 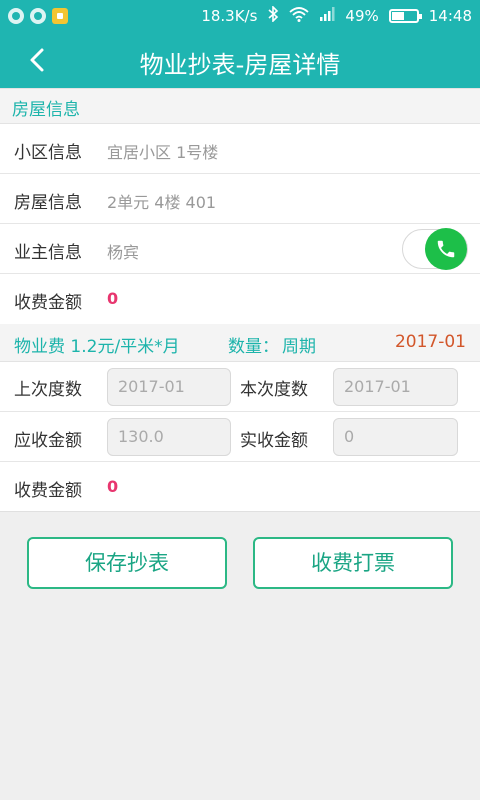 I want to click on bluetooth-icon, so click(x=273, y=15).